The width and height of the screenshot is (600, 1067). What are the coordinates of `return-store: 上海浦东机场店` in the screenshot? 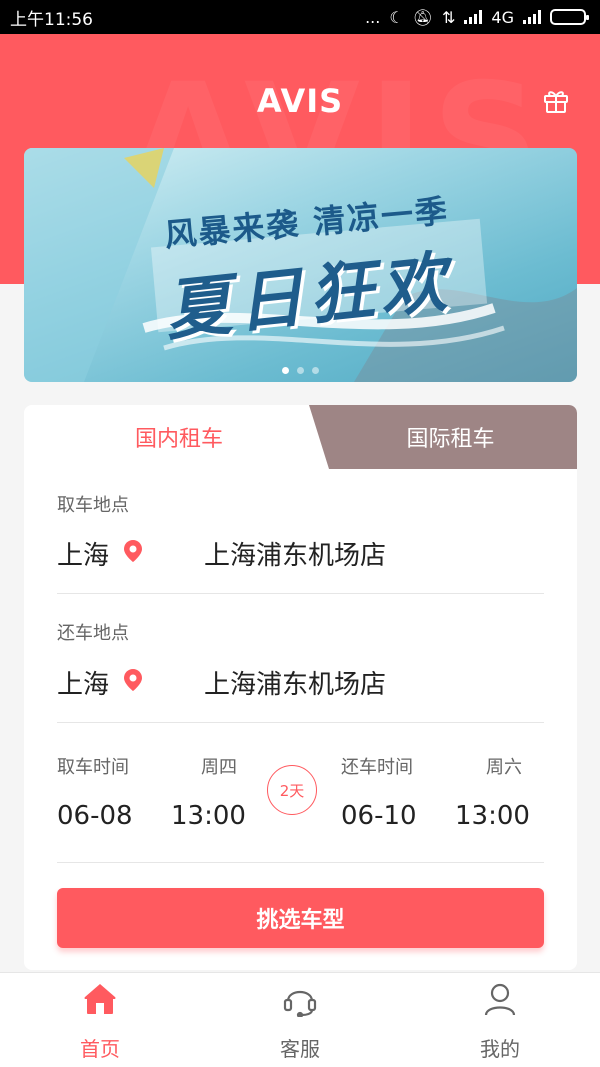 It's located at (295, 682).